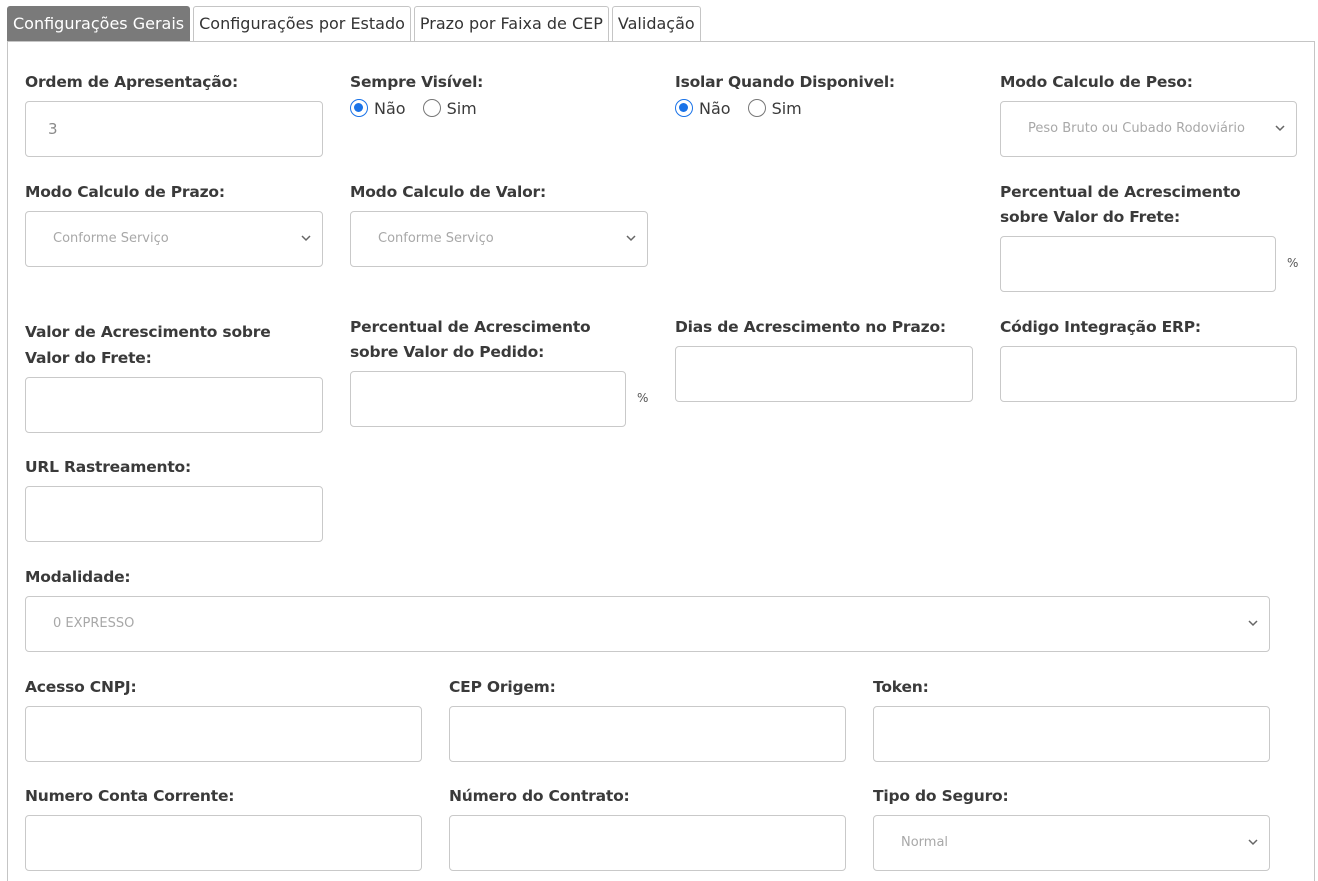 This screenshot has width=1318, height=881. Describe the element at coordinates (1120, 192) in the screenshot. I see `percentual-frete-label-line1: Percentual de Acrescimento` at that location.